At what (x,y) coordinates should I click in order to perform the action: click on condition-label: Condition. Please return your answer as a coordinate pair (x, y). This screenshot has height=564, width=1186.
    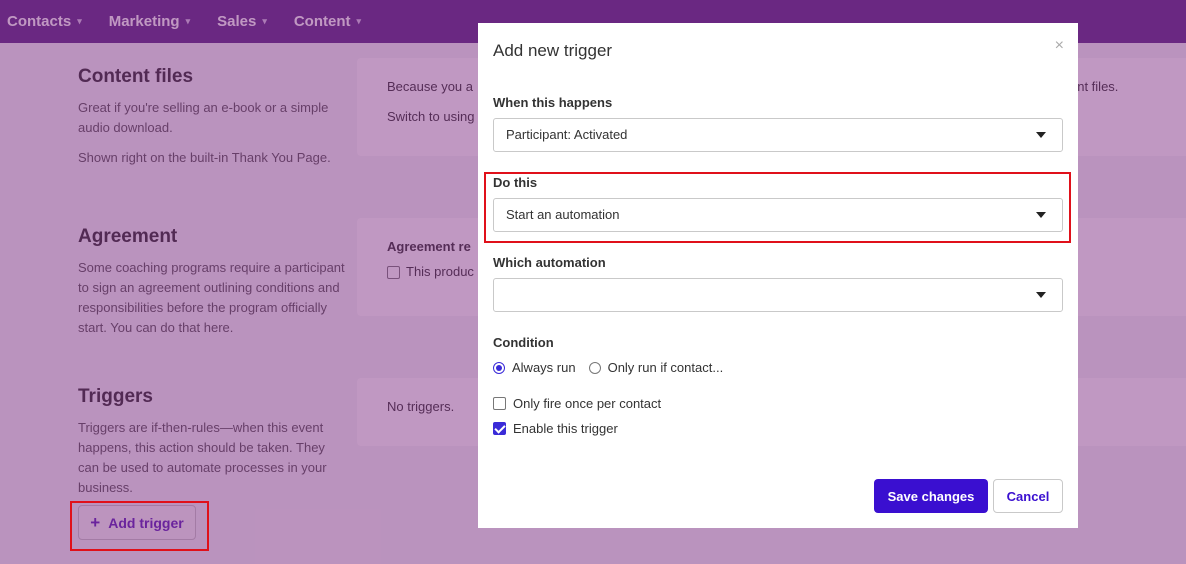
    Looking at the image, I should click on (523, 342).